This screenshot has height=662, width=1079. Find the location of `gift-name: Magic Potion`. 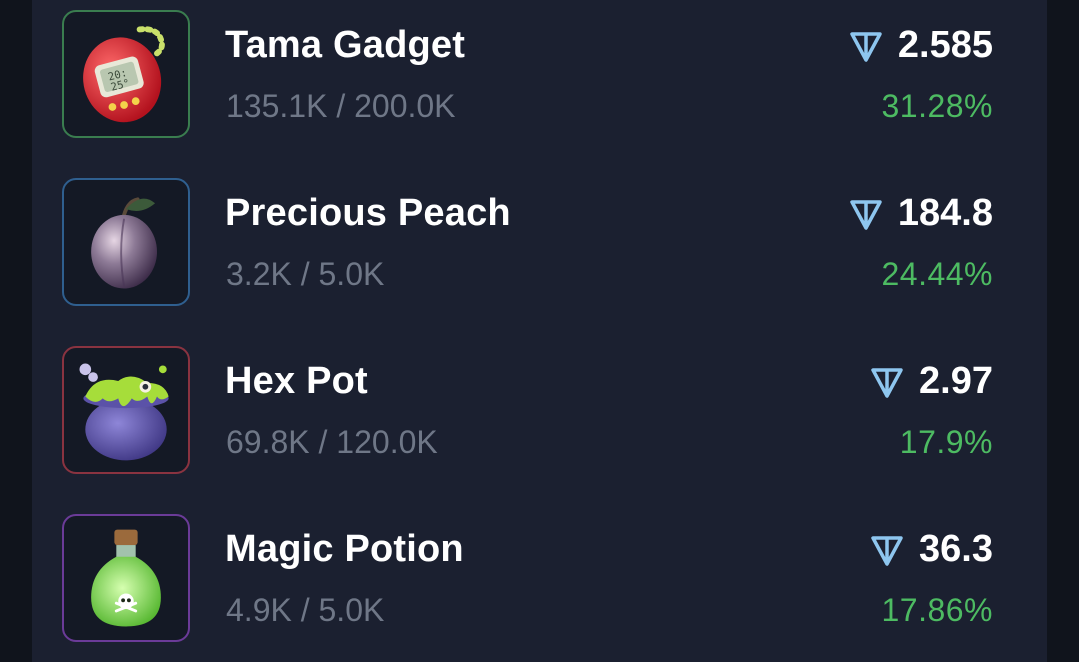

gift-name: Magic Potion is located at coordinates (344, 549).